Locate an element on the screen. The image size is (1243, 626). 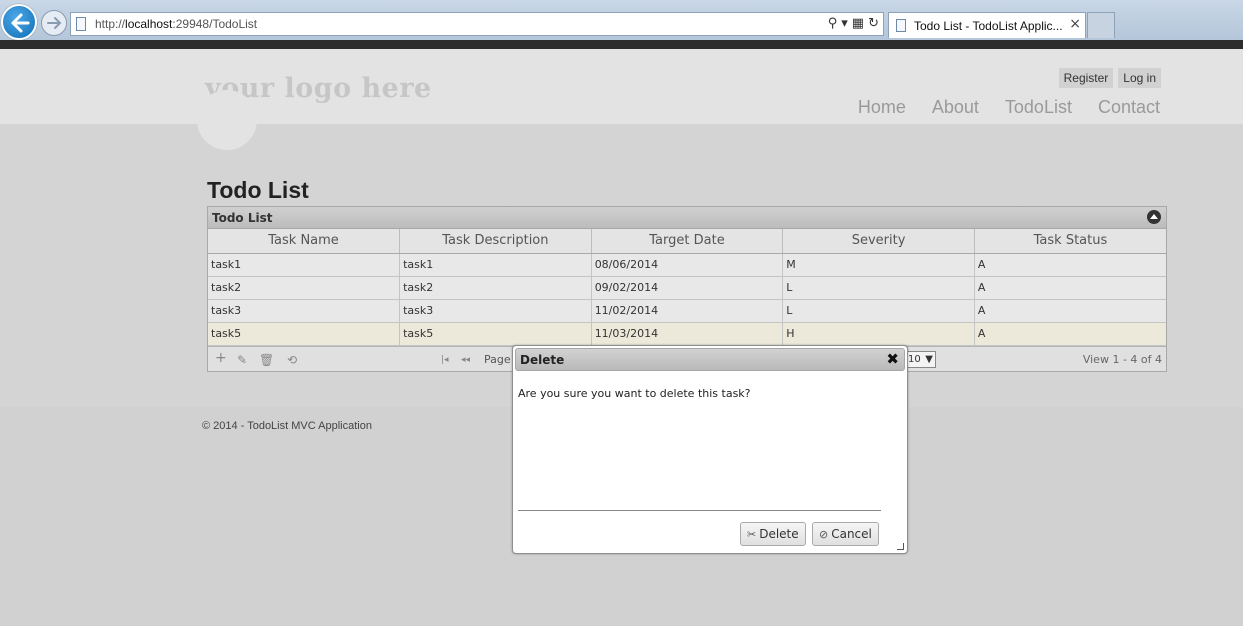
back-arrow-icon is located at coordinates (20, 23).